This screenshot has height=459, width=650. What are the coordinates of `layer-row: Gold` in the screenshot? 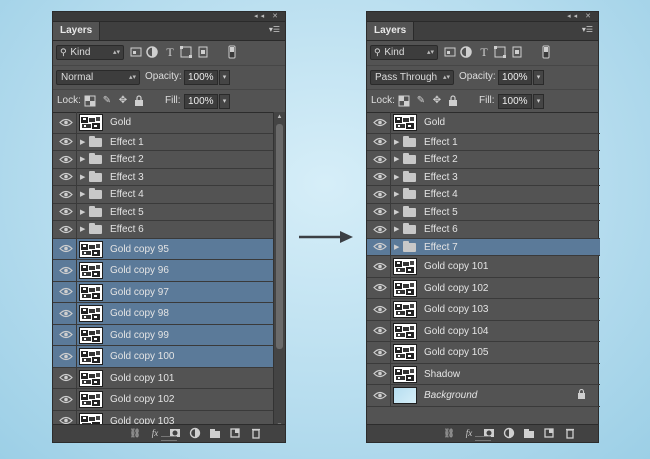 It's located at (483, 123).